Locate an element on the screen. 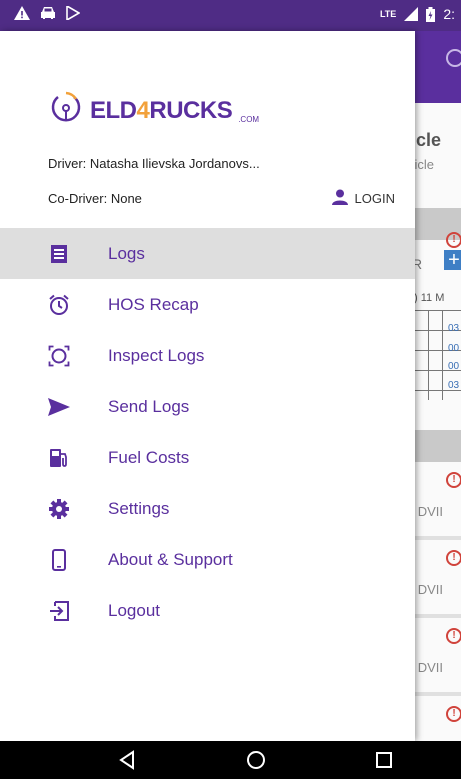 This screenshot has height=779, width=461. logo-text: ELD4RUCKS is located at coordinates (161, 110).